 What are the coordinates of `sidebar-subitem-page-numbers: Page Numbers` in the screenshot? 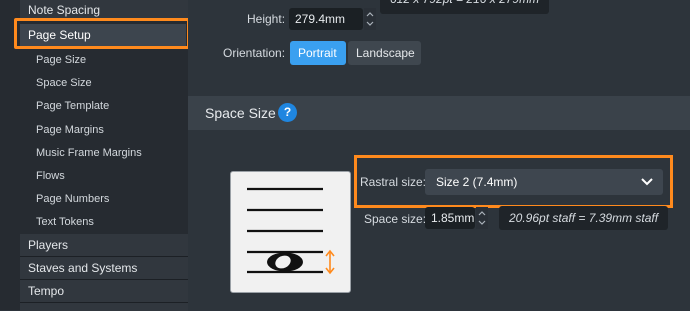 It's located at (72, 199).